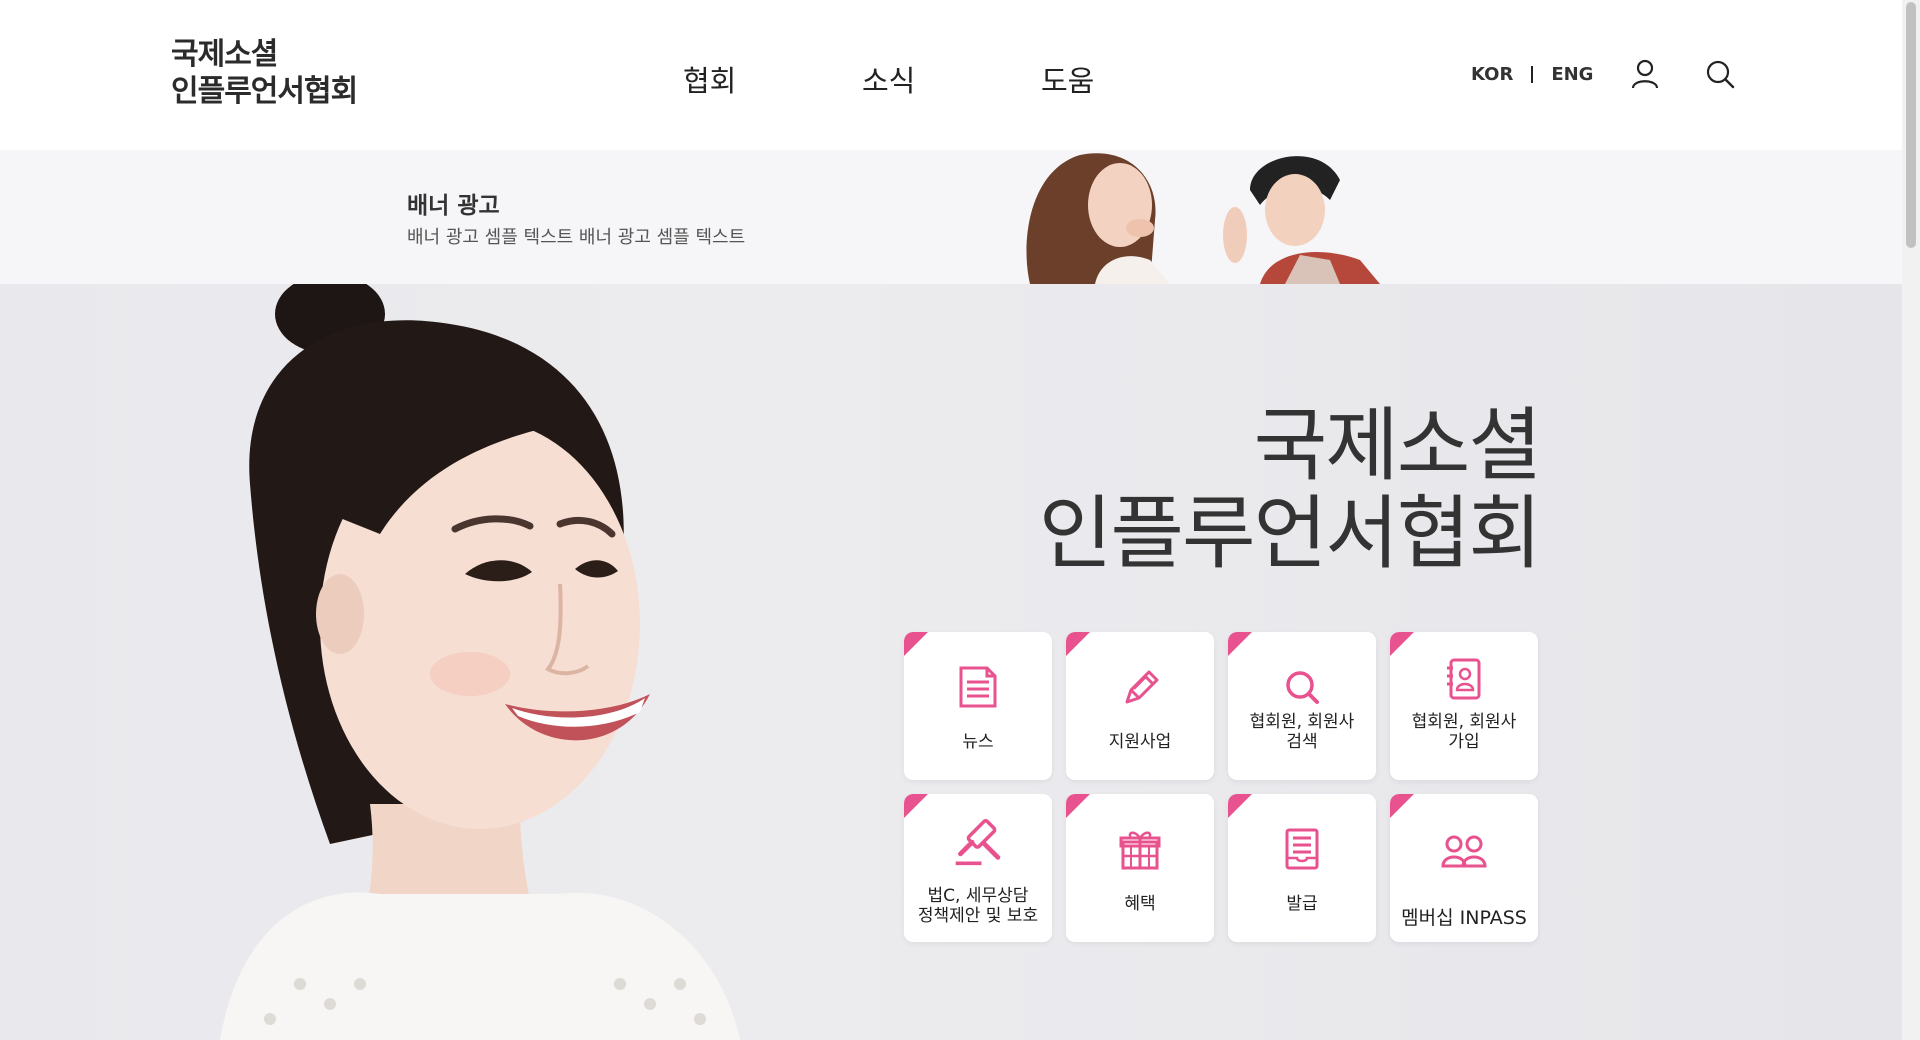  What do you see at coordinates (1397, 445) in the screenshot?
I see `hero-title-line-1: 국제소셜` at bounding box center [1397, 445].